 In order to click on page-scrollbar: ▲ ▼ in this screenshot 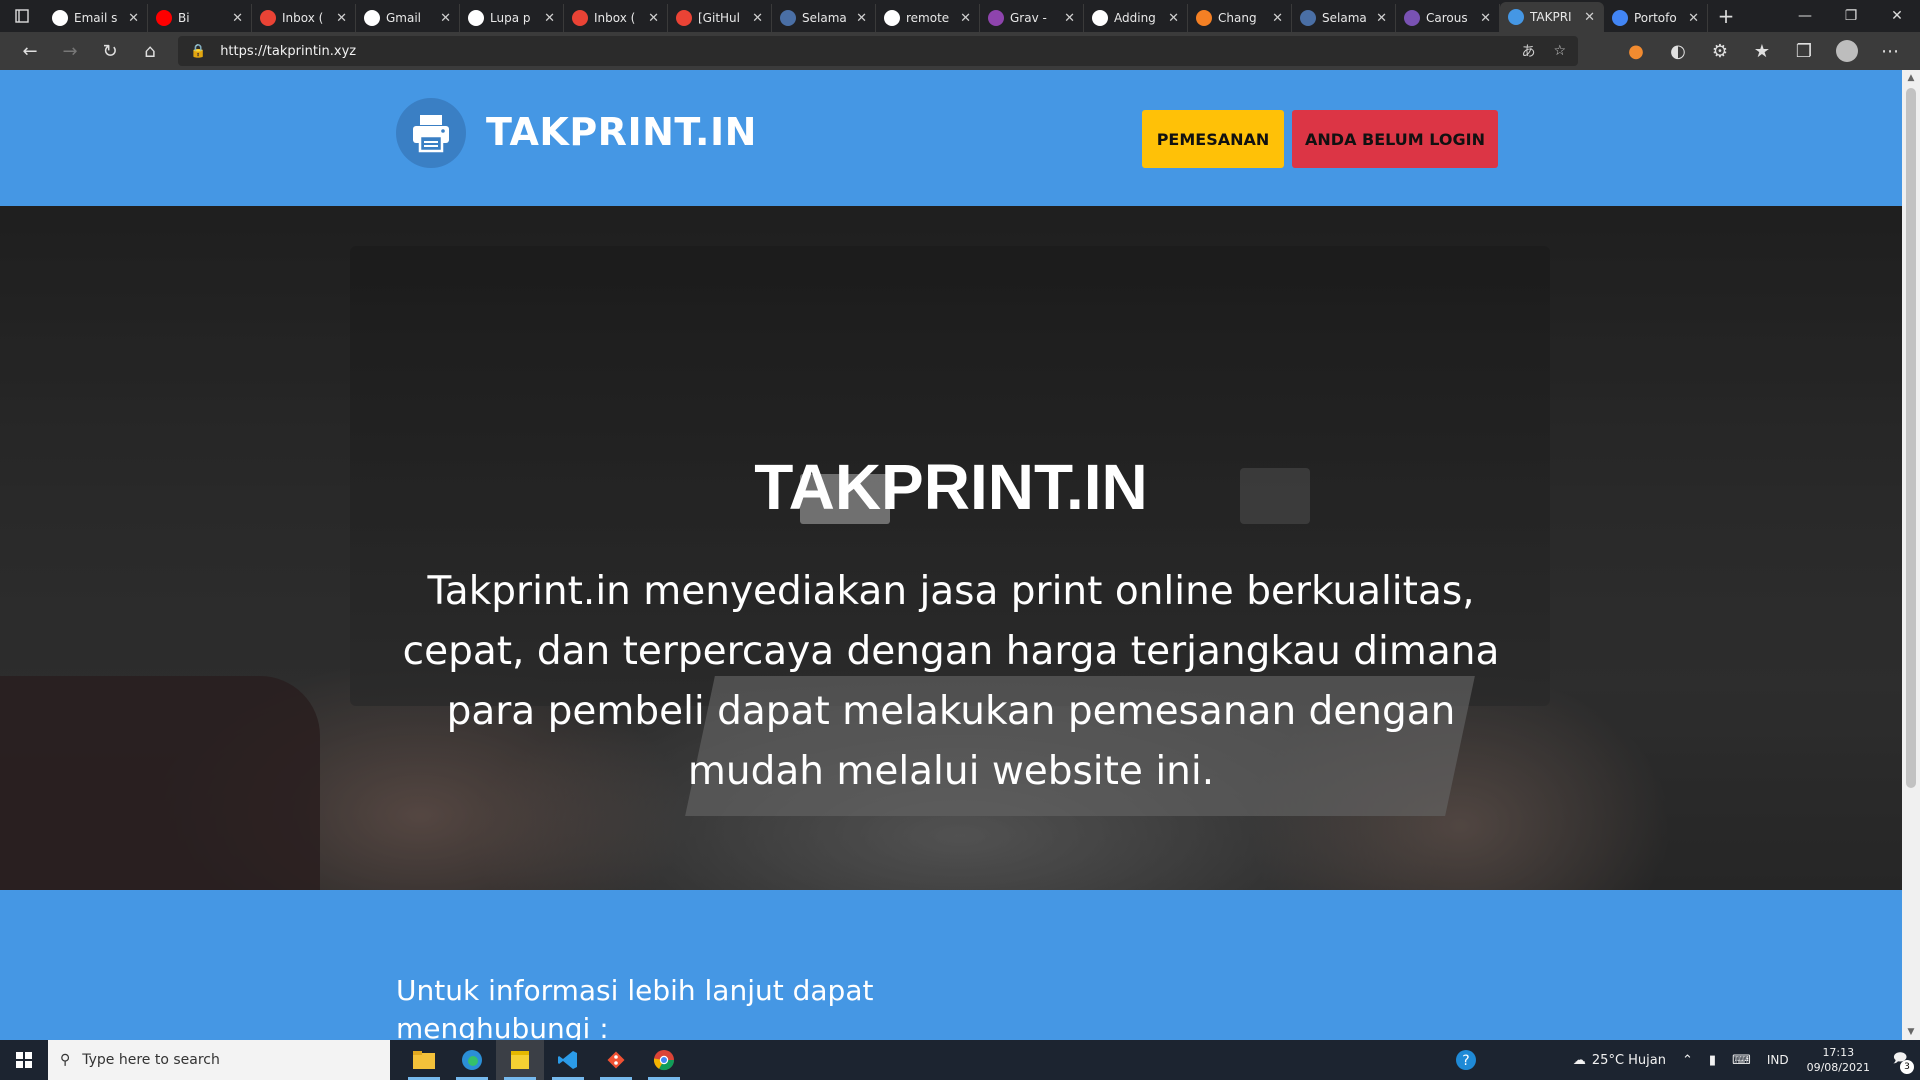, I will do `click(1911, 555)`.